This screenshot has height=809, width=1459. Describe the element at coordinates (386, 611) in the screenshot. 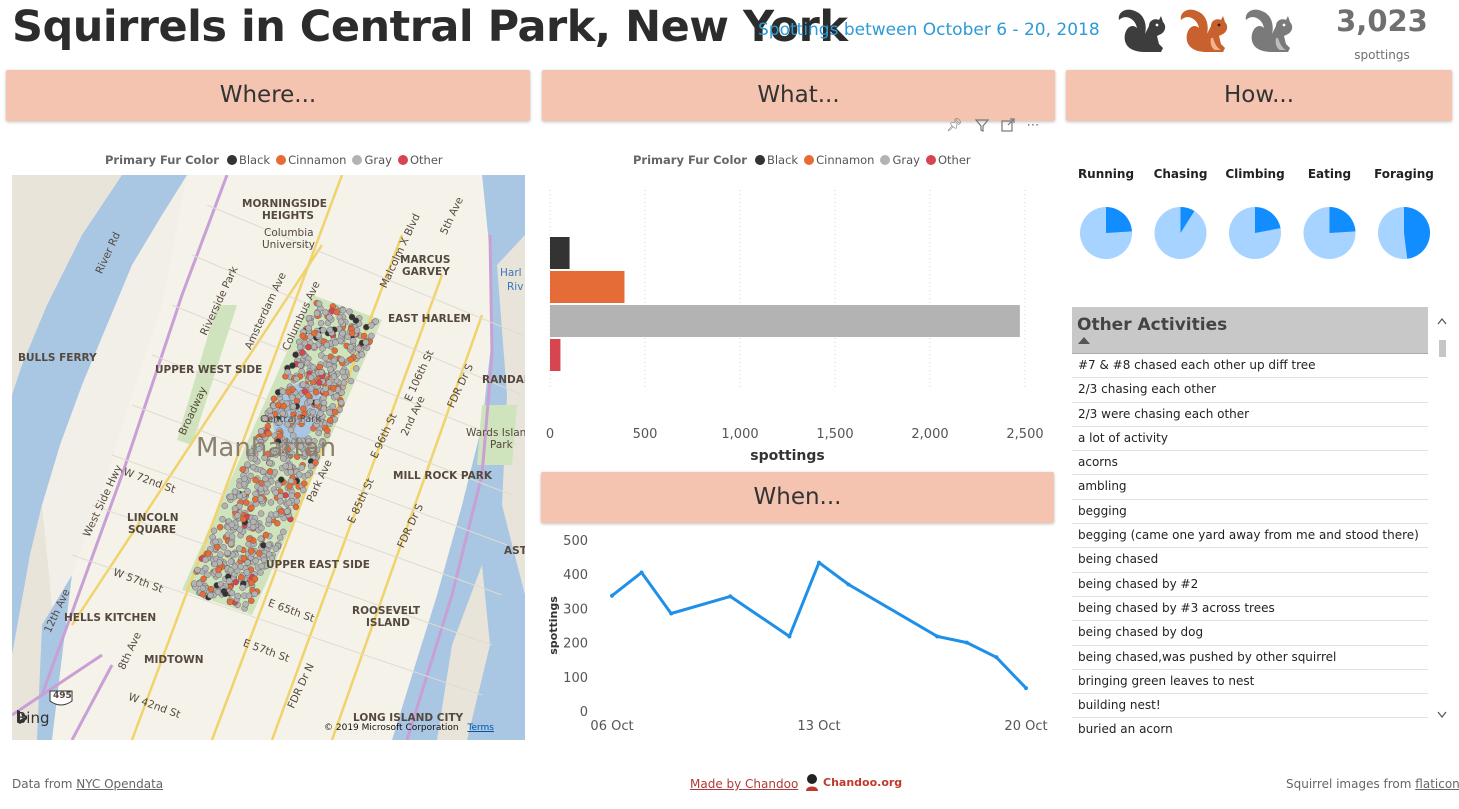

I see `map-label: ROOSEVELT` at that location.